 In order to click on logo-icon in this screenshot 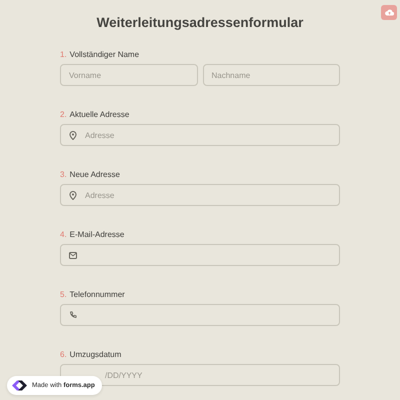, I will do `click(19, 385)`.